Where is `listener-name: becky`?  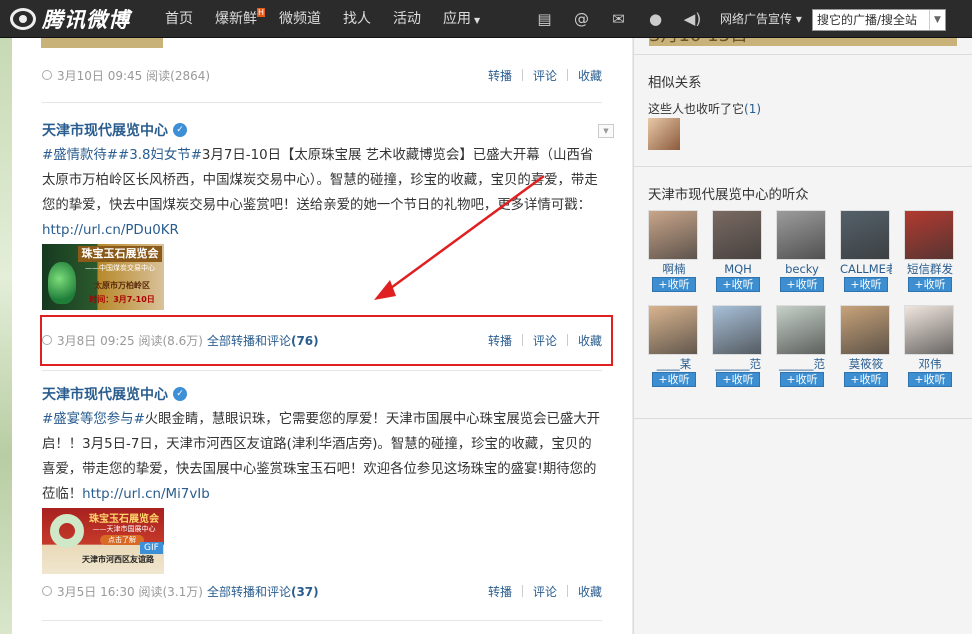
listener-name: becky is located at coordinates (802, 269).